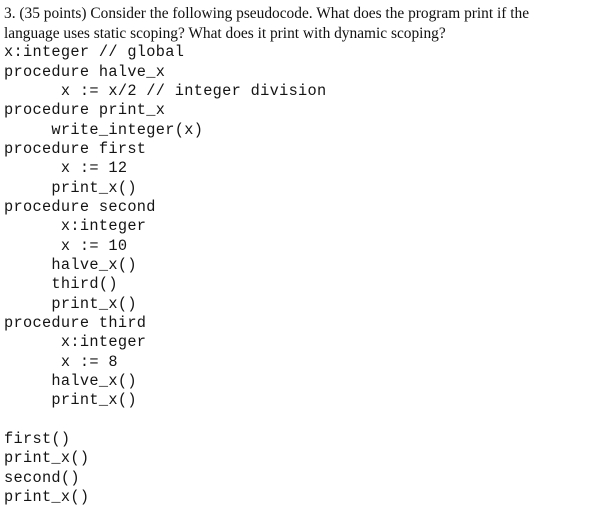 The width and height of the screenshot is (597, 507). Describe the element at coordinates (66, 168) in the screenshot. I see `code-line: x := 12` at that location.